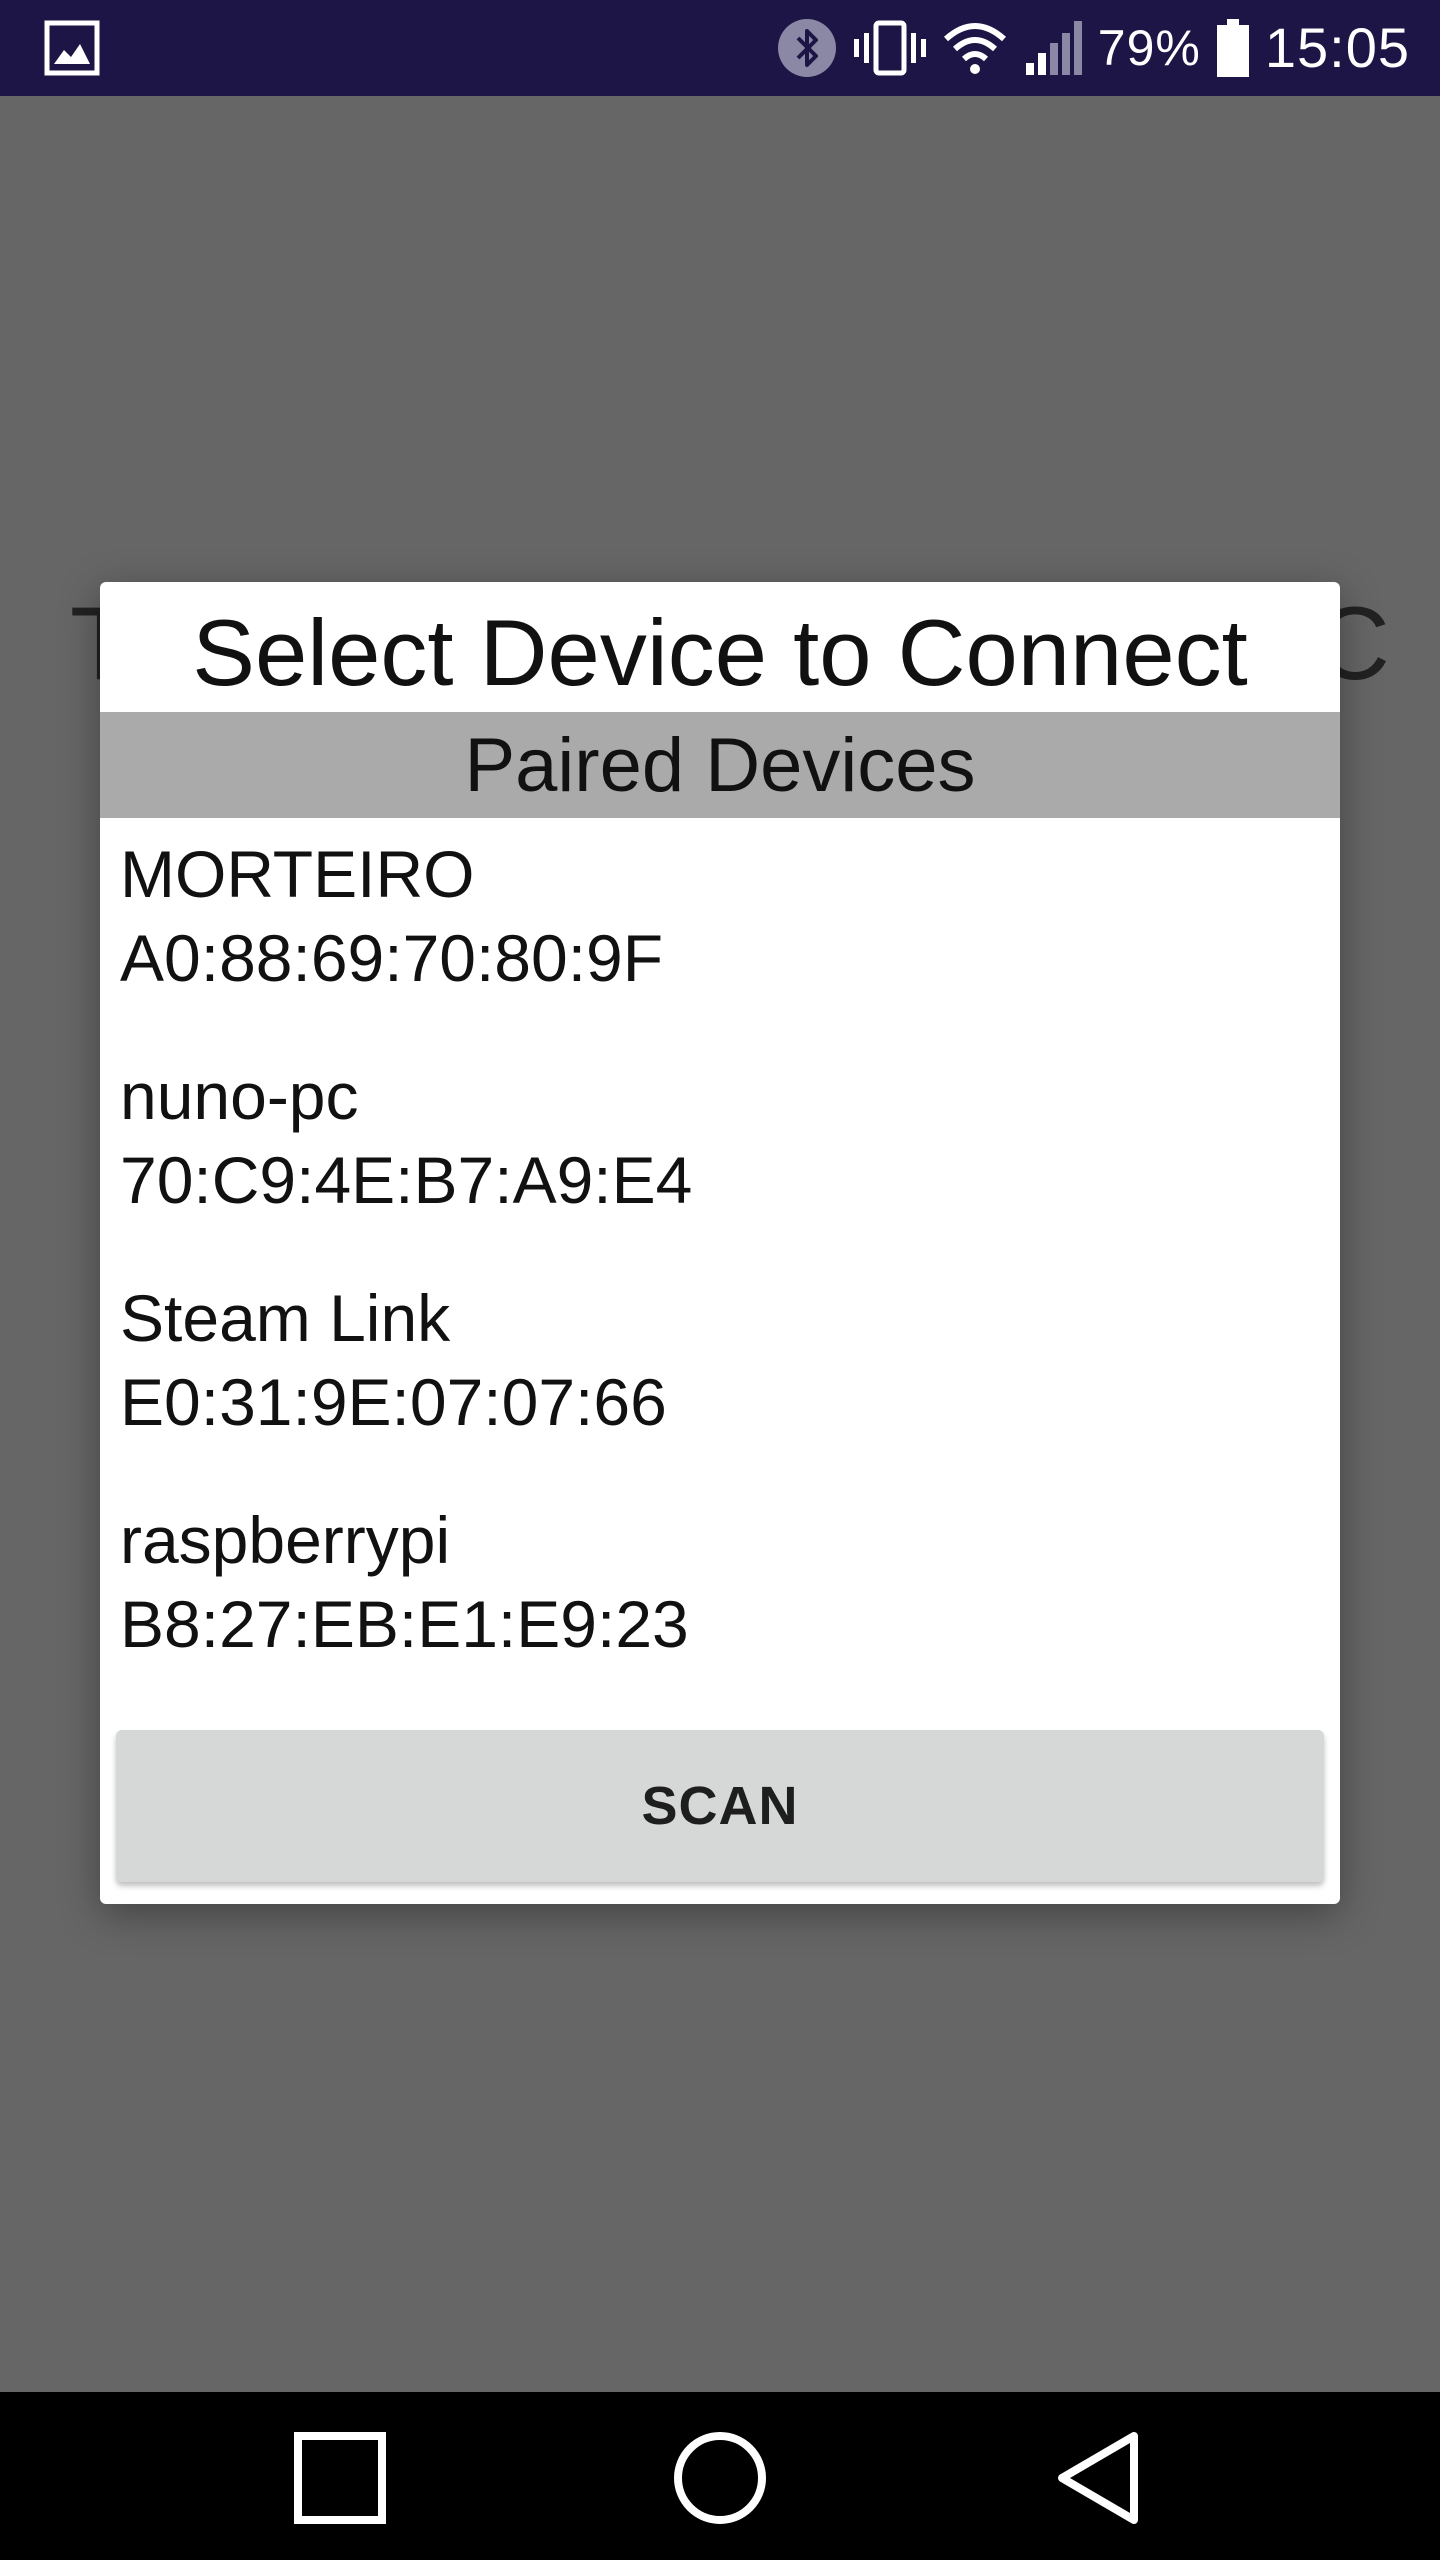 The height and width of the screenshot is (2560, 1440). I want to click on signal-icon, so click(1053, 48).